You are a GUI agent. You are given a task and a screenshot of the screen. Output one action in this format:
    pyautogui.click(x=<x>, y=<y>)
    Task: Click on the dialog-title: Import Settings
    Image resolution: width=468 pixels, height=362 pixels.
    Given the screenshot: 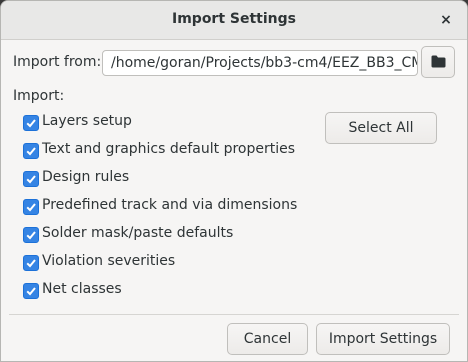 What is the action you would take?
    pyautogui.click(x=234, y=19)
    